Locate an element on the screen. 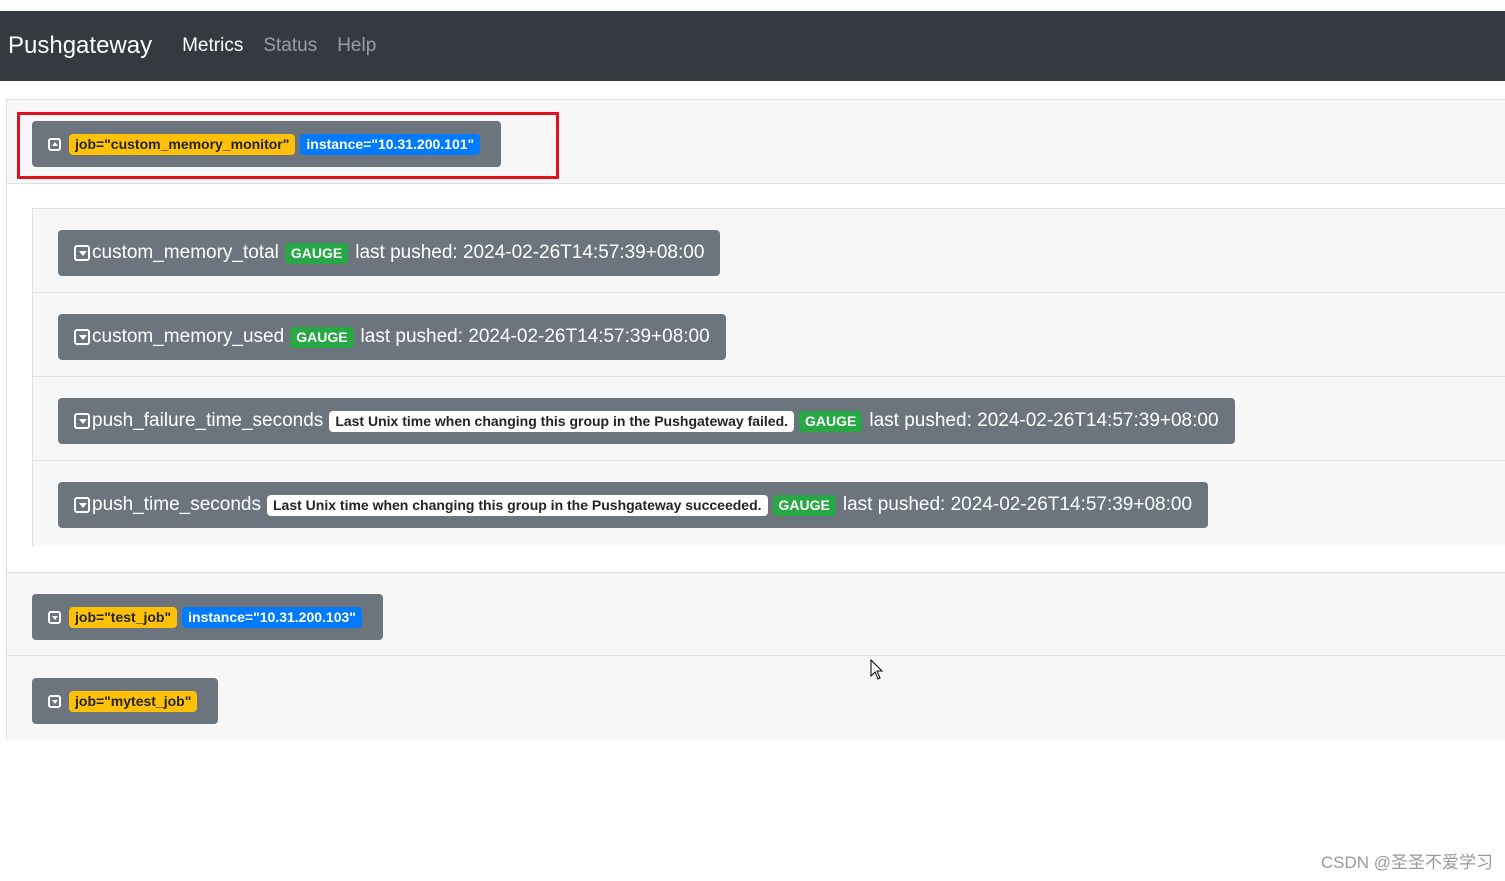 The height and width of the screenshot is (881, 1505). metric-name: custom_memory_total is located at coordinates (185, 253).